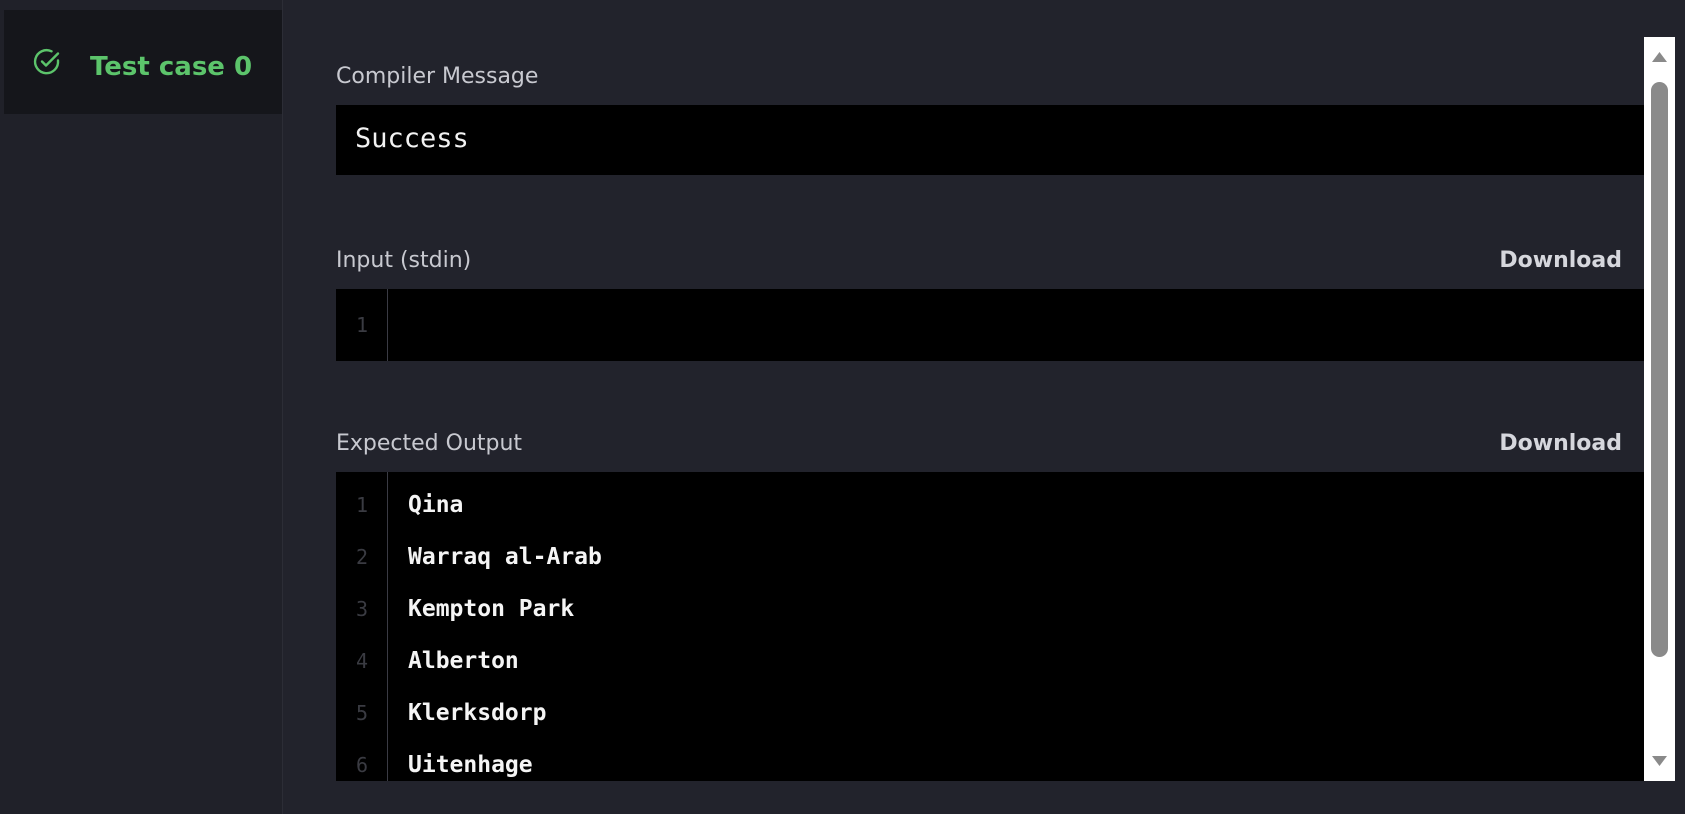 This screenshot has width=1685, height=814. What do you see at coordinates (362, 713) in the screenshot?
I see `line-number: 5` at bounding box center [362, 713].